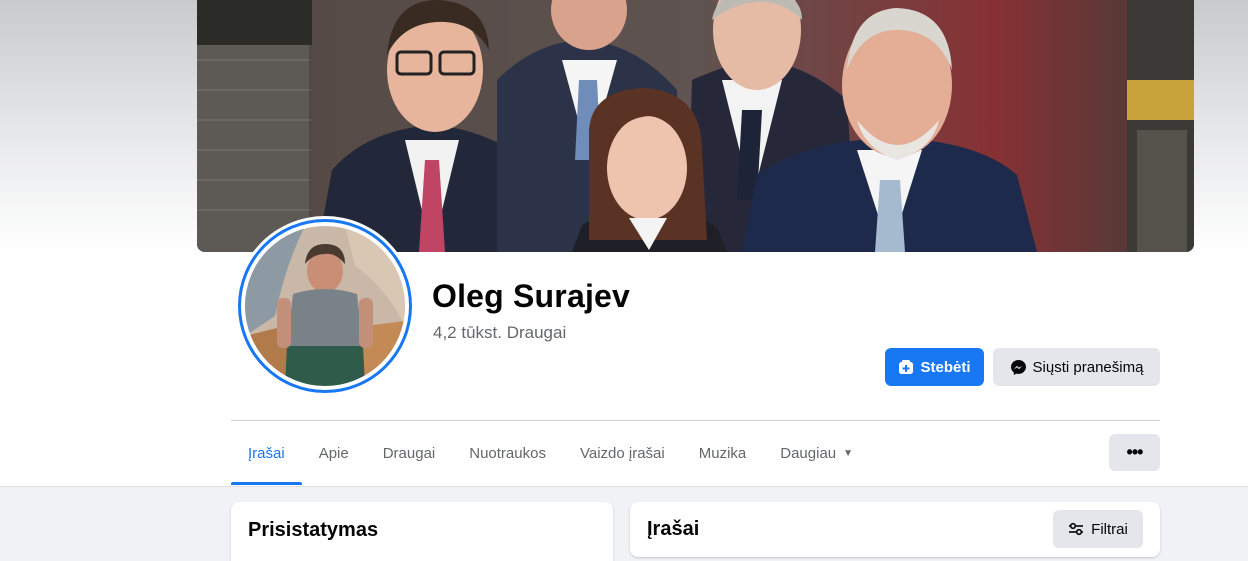 The height and width of the screenshot is (561, 1248). I want to click on more-options-button: •••, so click(1134, 452).